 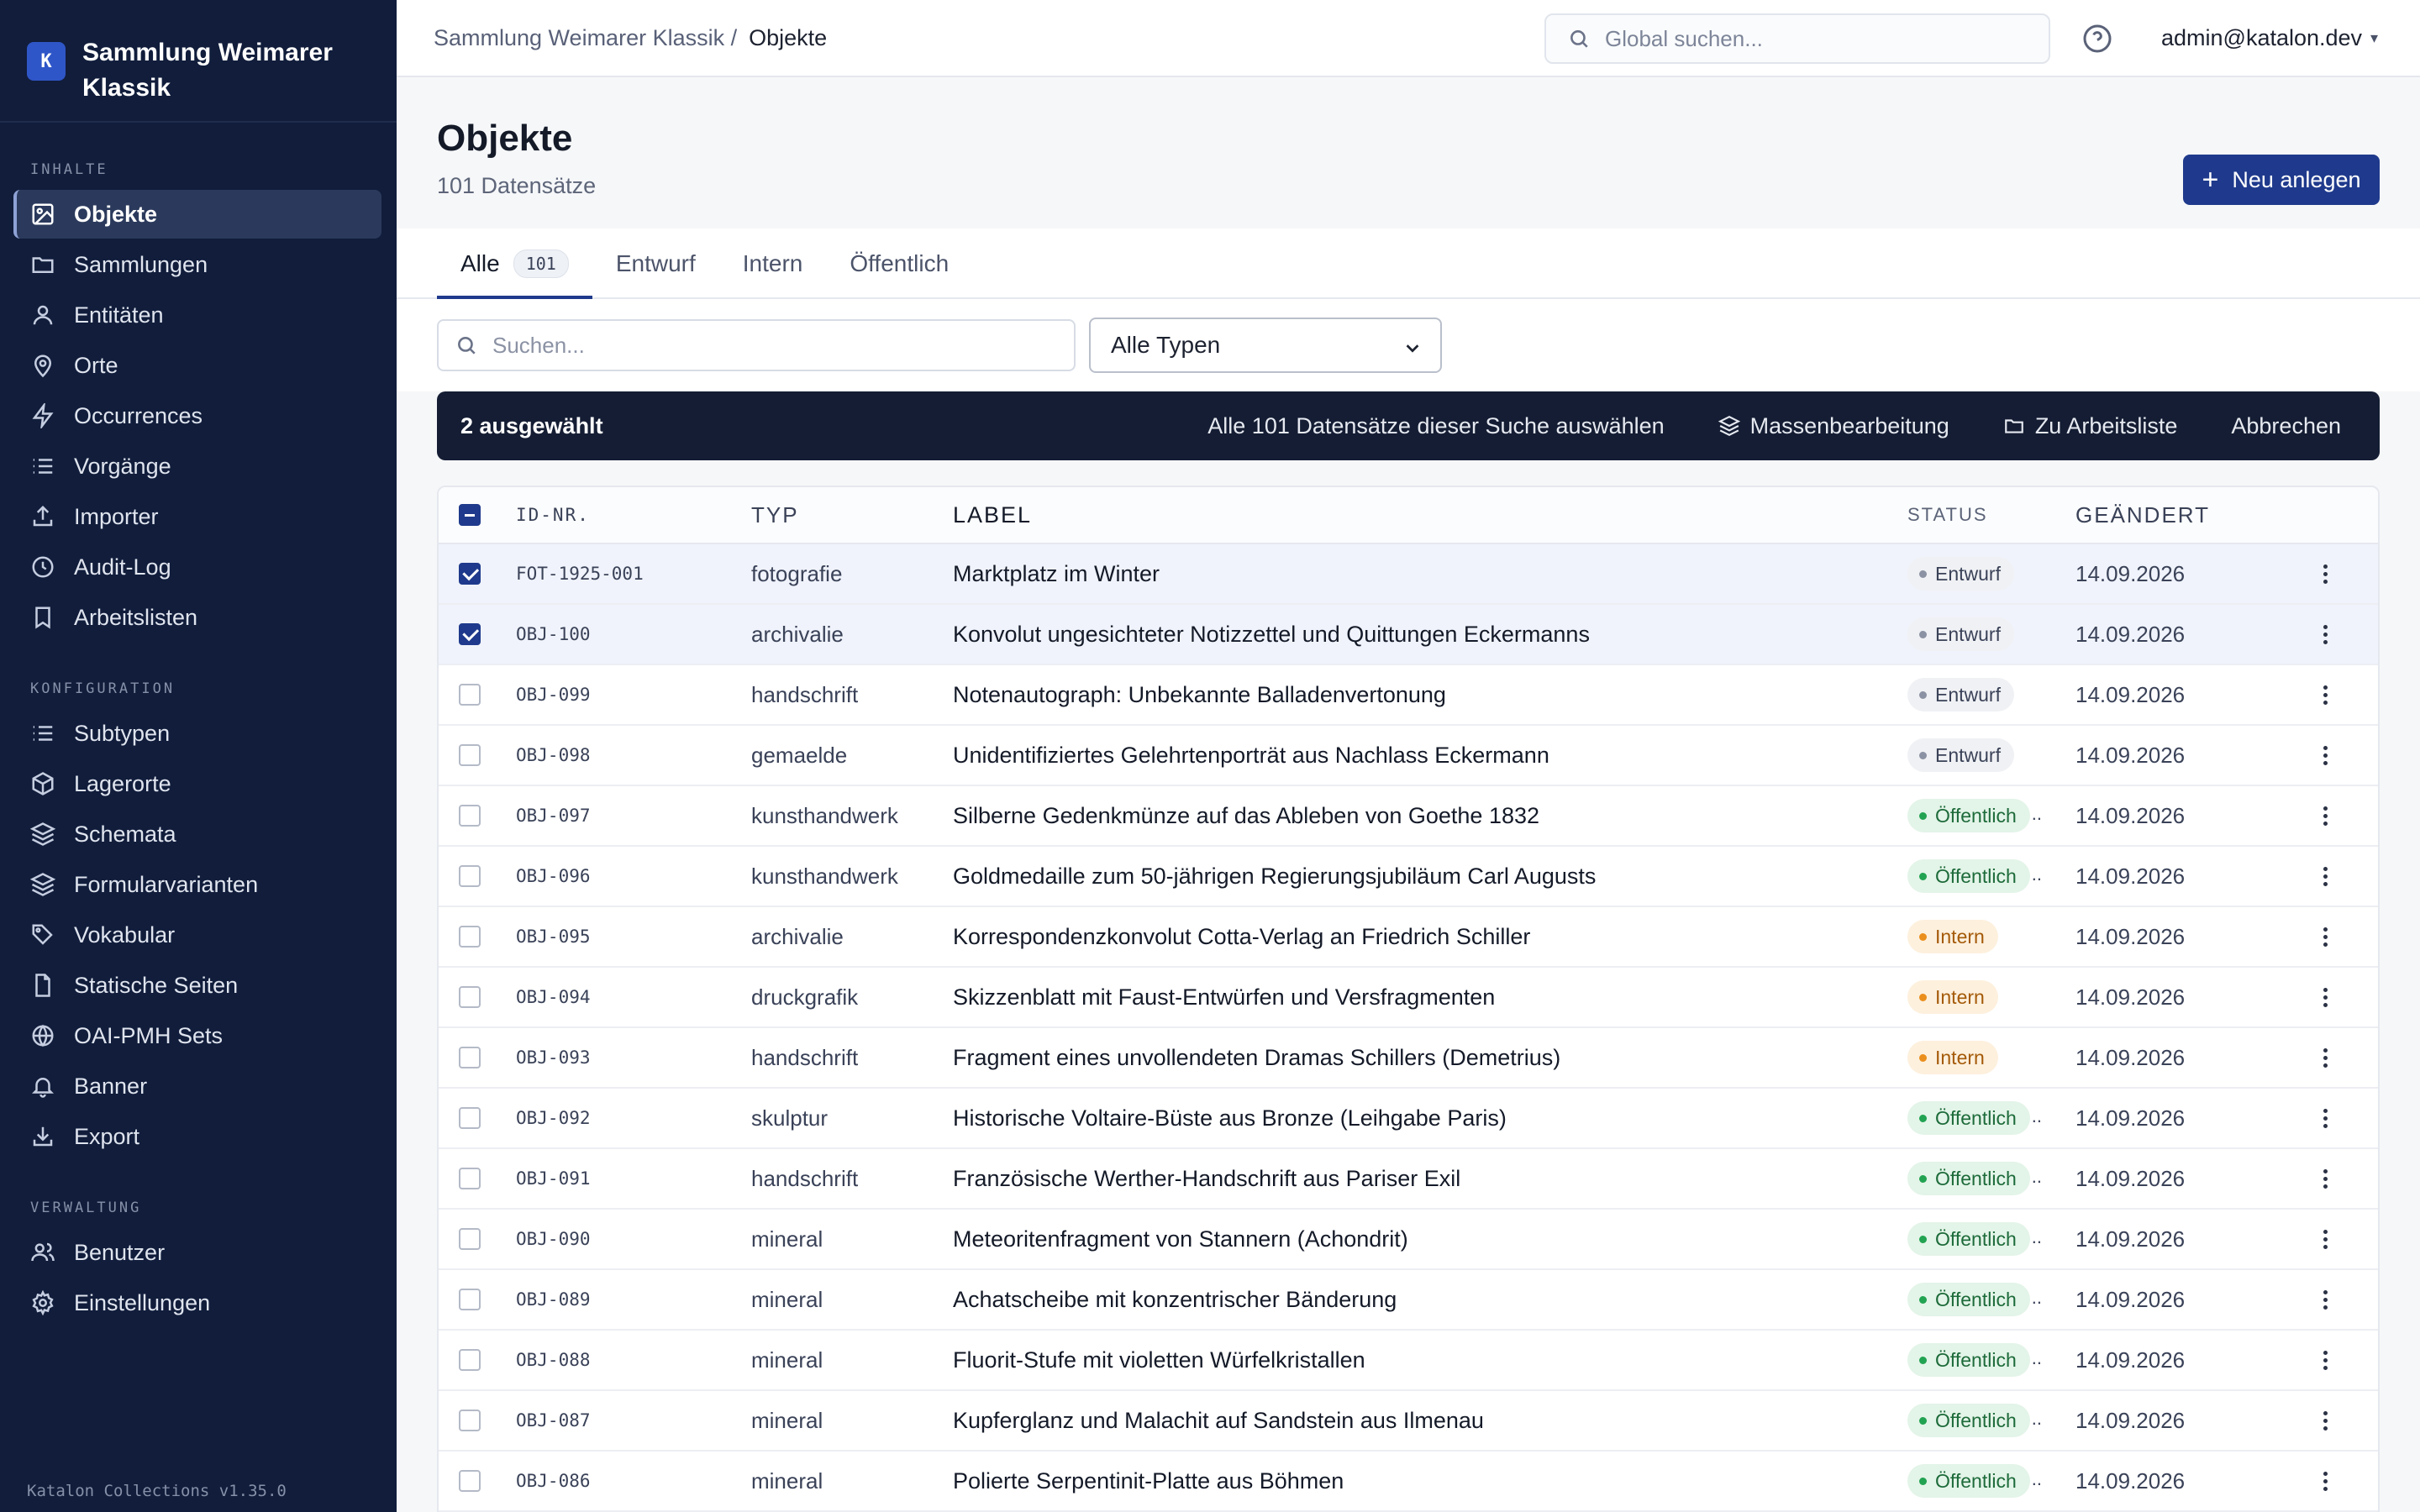 What do you see at coordinates (2281, 180) in the screenshot?
I see `new-record-button: + Neu anlegen` at bounding box center [2281, 180].